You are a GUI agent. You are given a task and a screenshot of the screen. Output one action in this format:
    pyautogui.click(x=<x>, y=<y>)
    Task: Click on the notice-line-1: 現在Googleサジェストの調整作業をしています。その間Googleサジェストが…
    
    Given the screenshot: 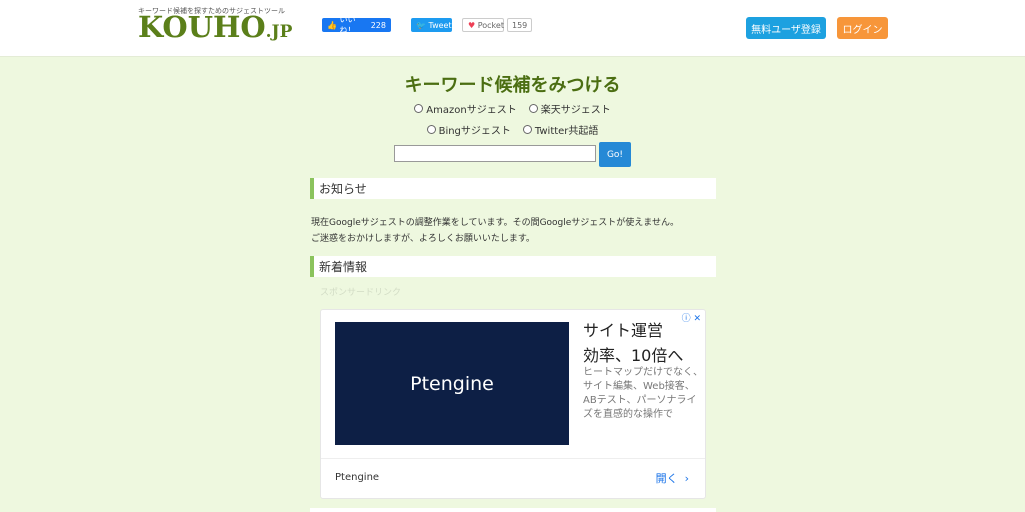 What is the action you would take?
    pyautogui.click(x=495, y=223)
    